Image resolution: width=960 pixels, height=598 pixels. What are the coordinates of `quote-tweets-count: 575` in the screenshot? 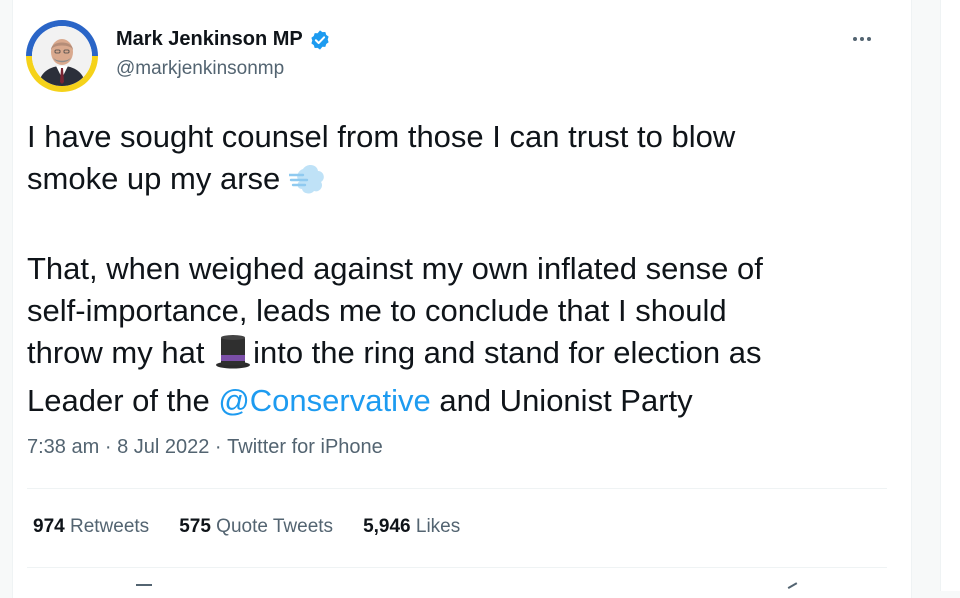 It's located at (195, 526).